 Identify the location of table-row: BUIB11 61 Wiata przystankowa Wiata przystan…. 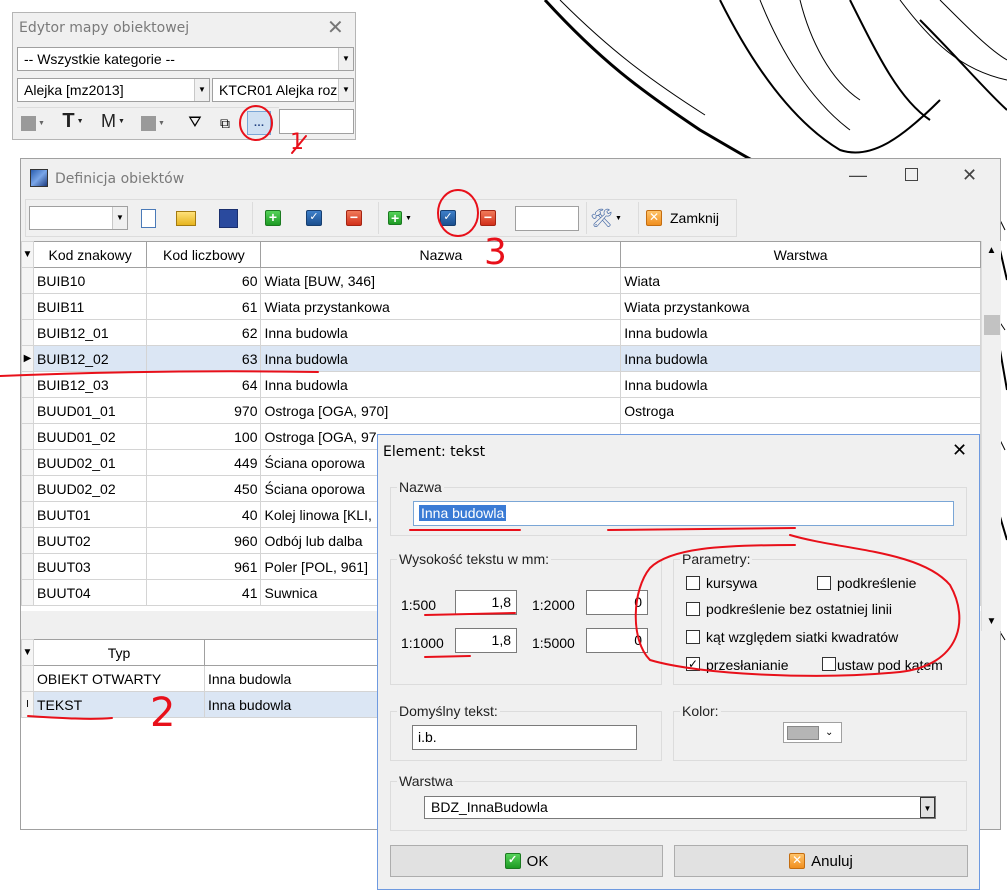
(501, 306).